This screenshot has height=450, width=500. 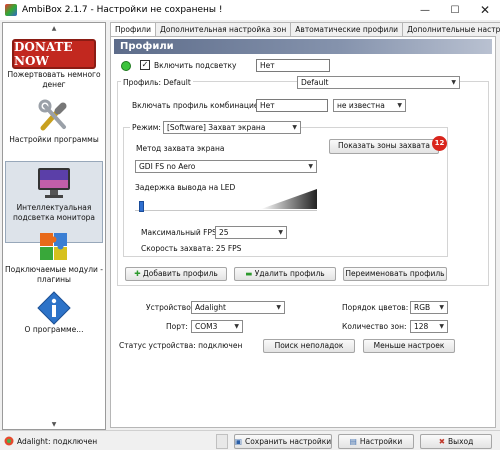 What do you see at coordinates (224, 232) in the screenshot?
I see `max-fps-value: 25` at bounding box center [224, 232].